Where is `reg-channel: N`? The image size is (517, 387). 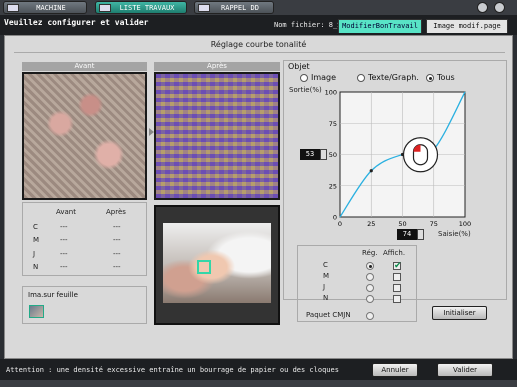 reg-channel: N is located at coordinates (326, 298).